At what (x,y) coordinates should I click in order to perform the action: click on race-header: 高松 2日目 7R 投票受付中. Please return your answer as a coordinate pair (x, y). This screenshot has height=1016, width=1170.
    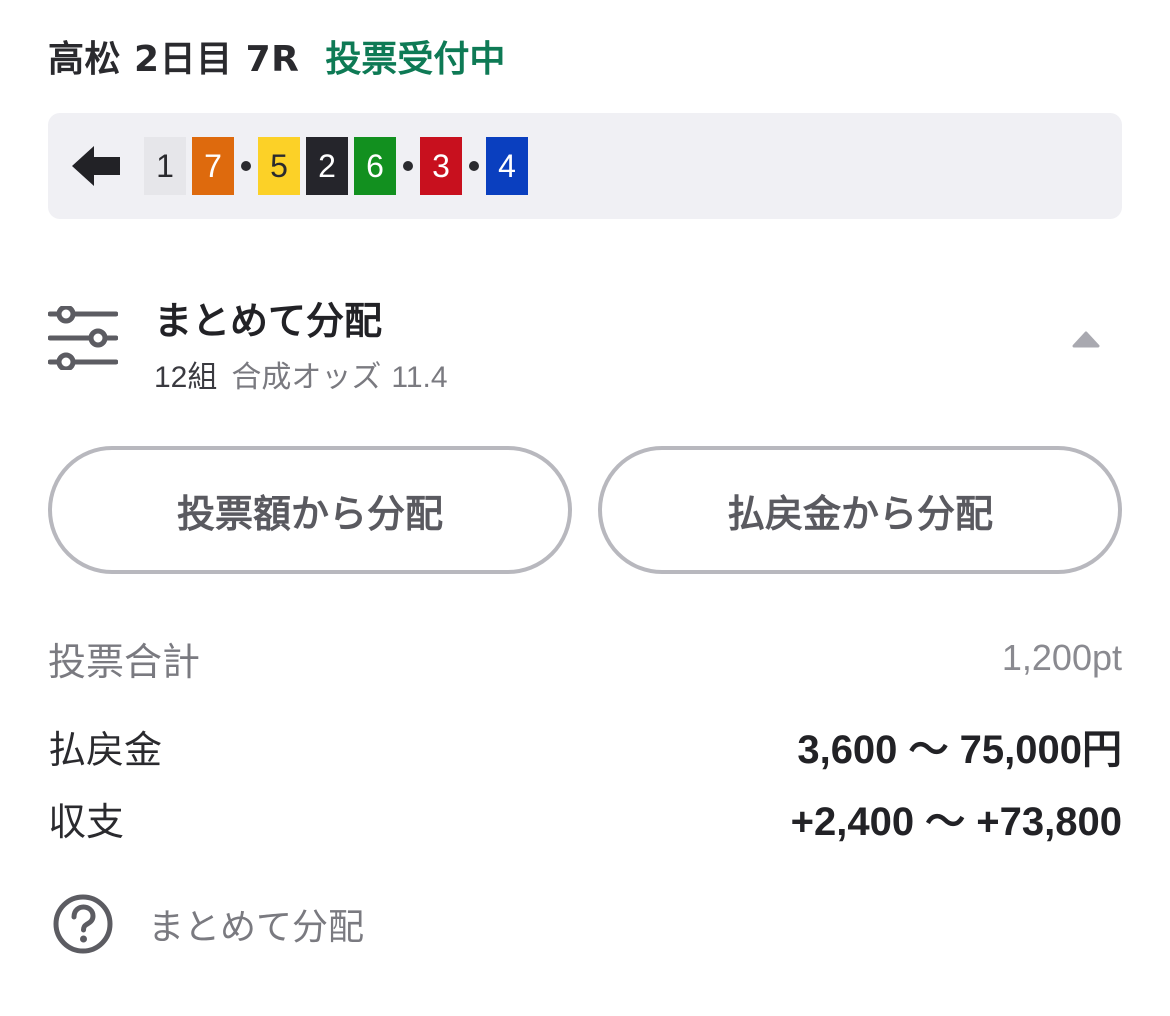
    Looking at the image, I should click on (276, 56).